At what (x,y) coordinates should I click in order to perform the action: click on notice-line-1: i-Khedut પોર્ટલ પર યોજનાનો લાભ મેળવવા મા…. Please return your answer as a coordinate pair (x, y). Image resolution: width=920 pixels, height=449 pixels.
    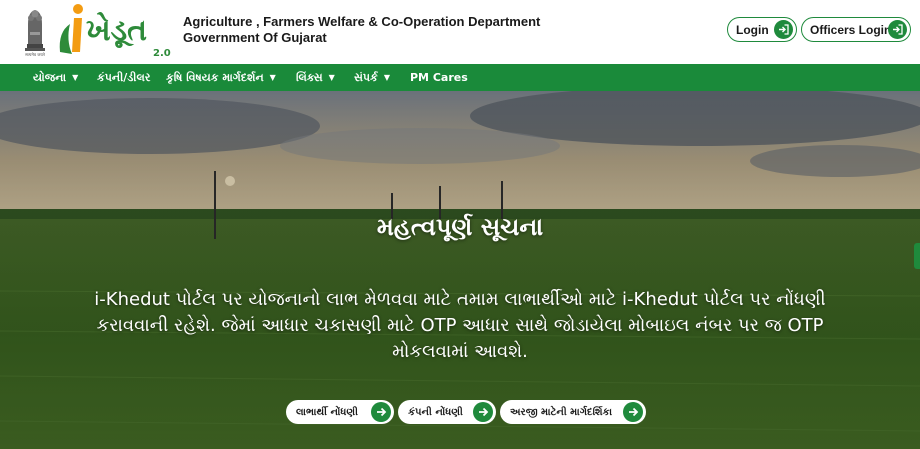
    Looking at the image, I should click on (460, 299).